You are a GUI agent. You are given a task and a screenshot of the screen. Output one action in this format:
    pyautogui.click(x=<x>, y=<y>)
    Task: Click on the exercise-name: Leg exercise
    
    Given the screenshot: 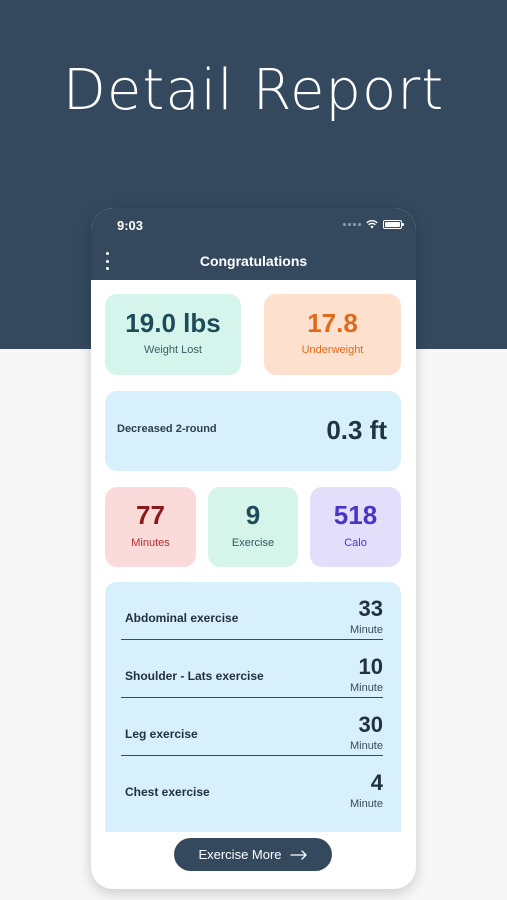 What is the action you would take?
    pyautogui.click(x=161, y=734)
    